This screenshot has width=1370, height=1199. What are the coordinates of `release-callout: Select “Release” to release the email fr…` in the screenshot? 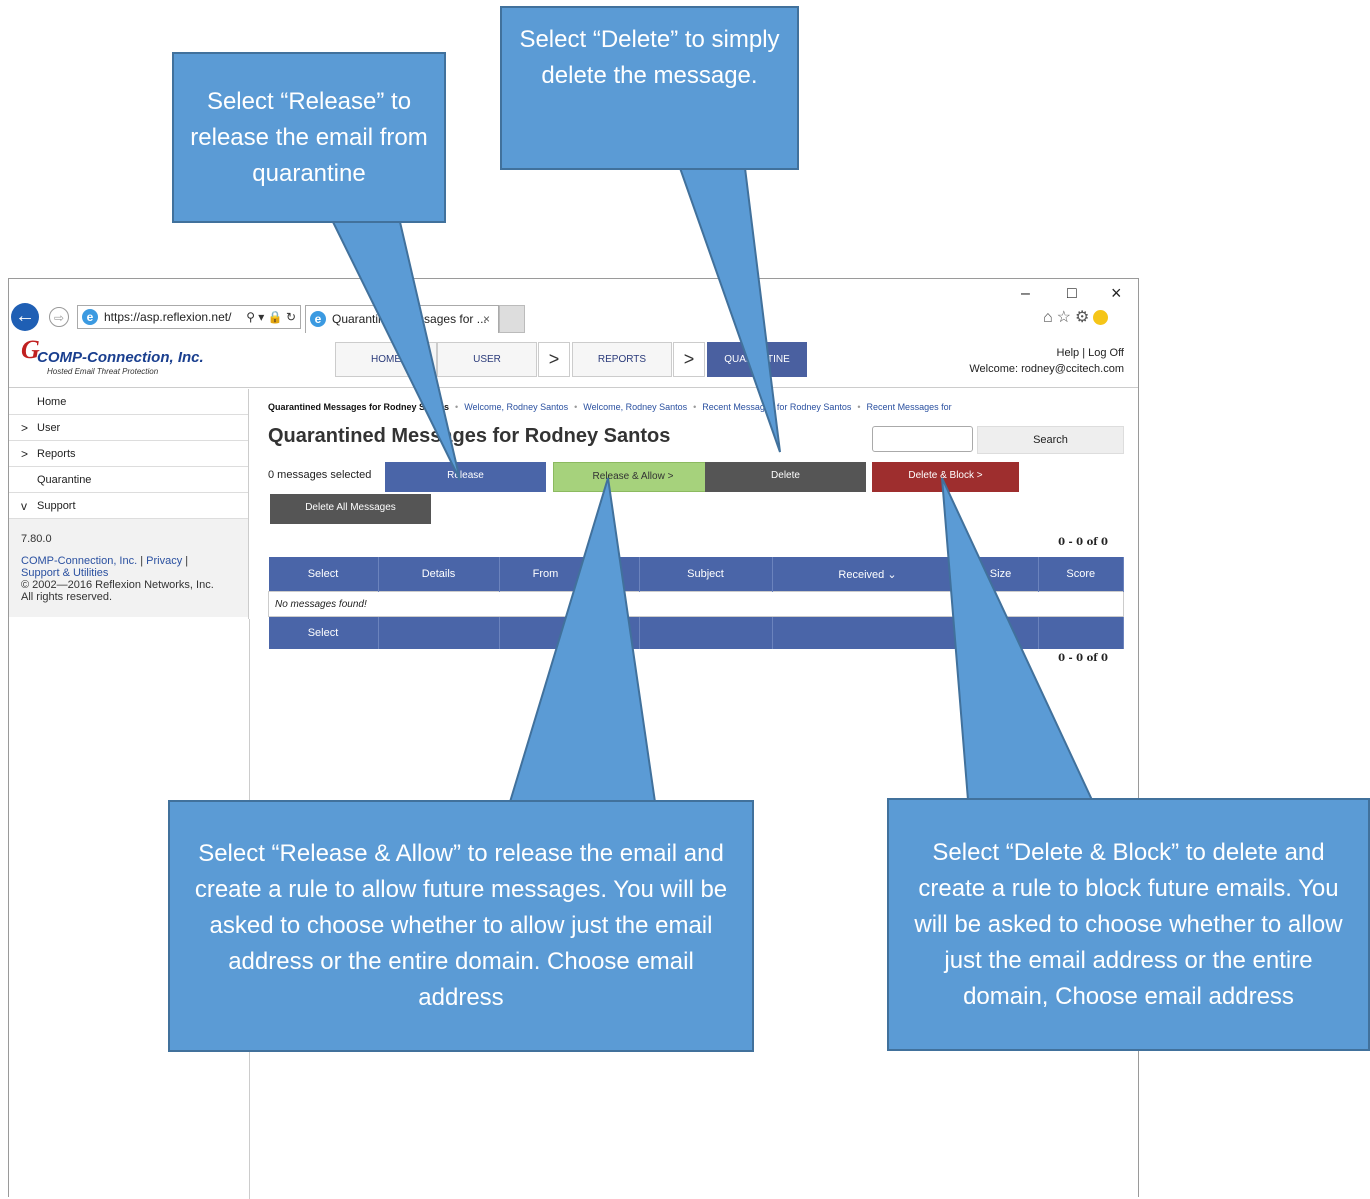 It's located at (309, 137).